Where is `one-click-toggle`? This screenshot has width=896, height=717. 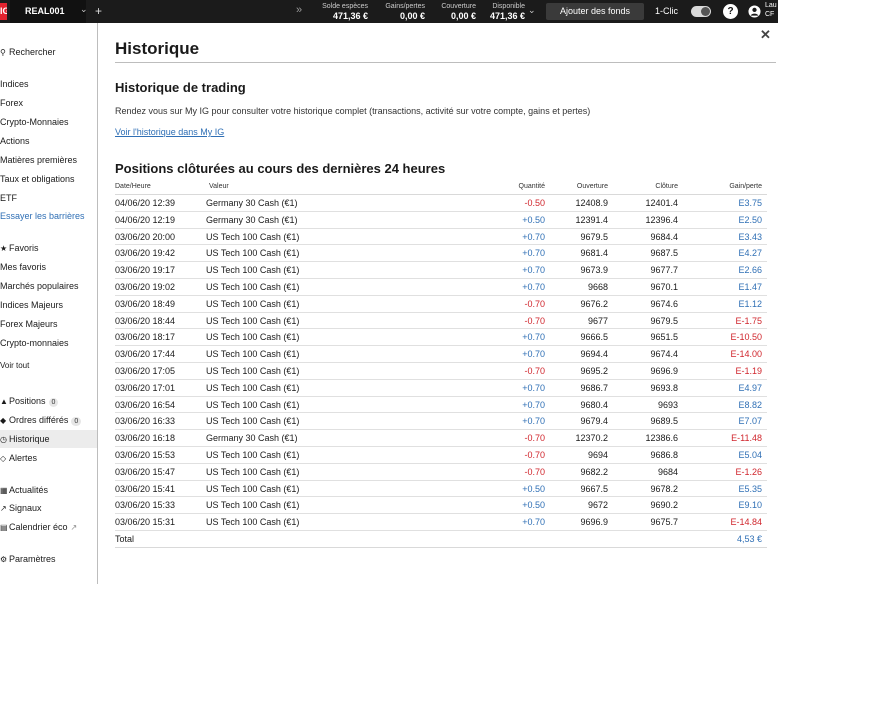
one-click-toggle is located at coordinates (701, 11).